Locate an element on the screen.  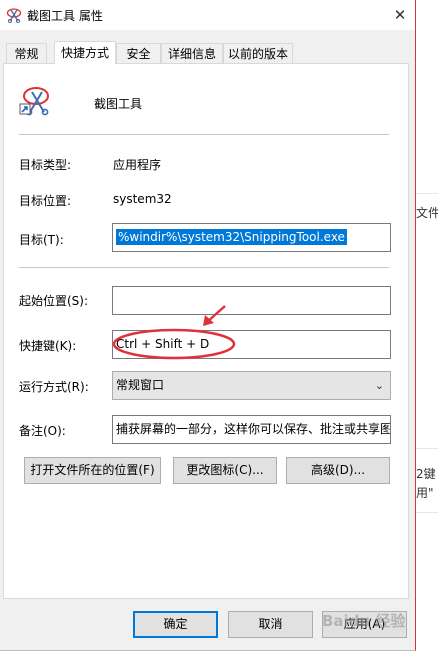
title-bar: 截图工具 属性 ✕ is located at coordinates (207, 15).